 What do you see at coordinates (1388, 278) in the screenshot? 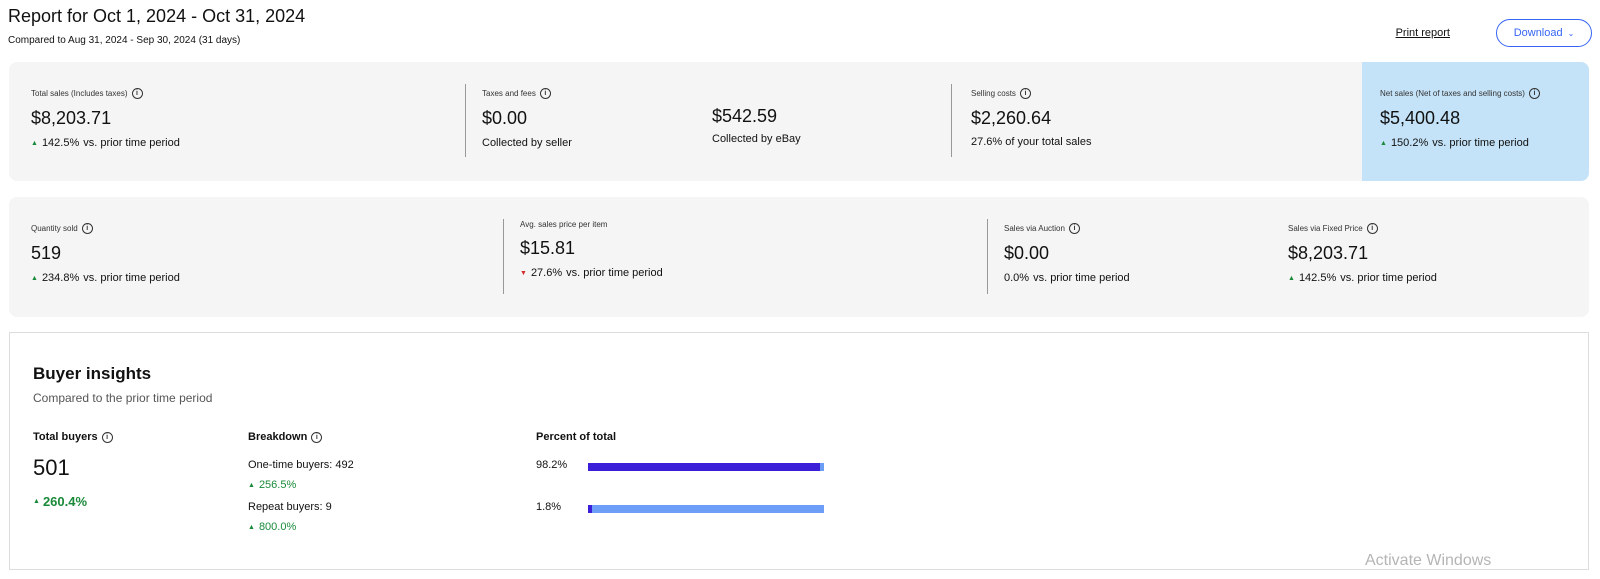
I see `fixed-price-change-suffix: vs. prior time period` at bounding box center [1388, 278].